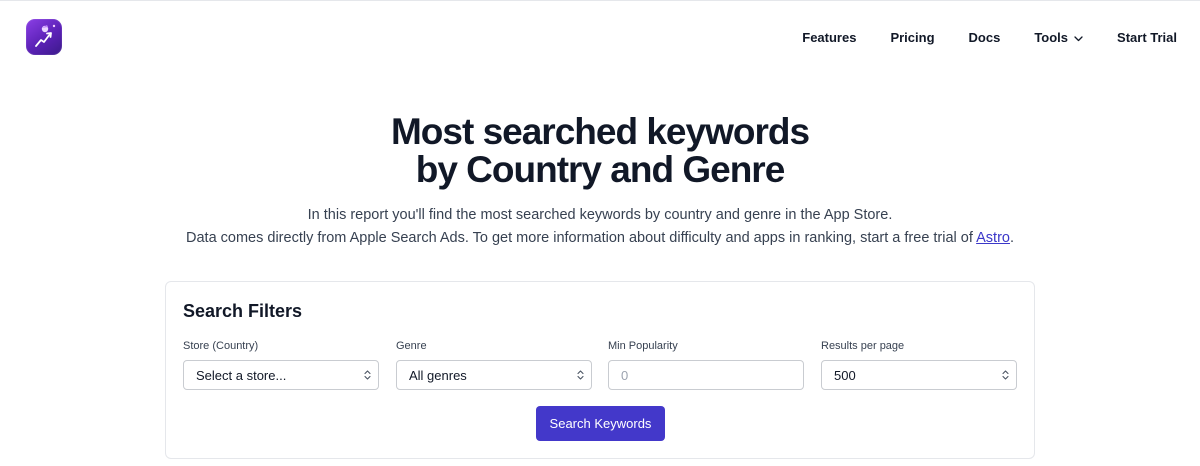  Describe the element at coordinates (44, 37) in the screenshot. I see `astro-logo-icon` at that location.